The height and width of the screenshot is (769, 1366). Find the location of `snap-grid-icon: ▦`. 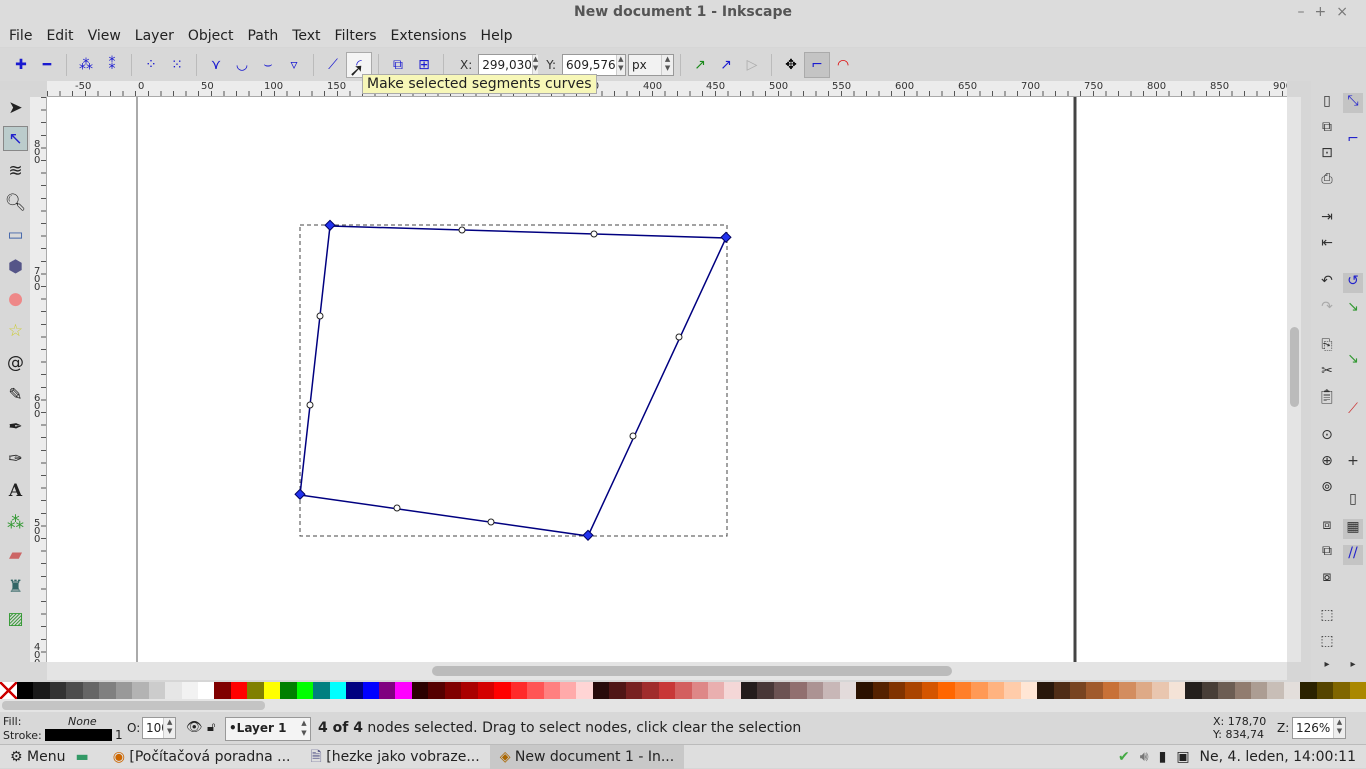

snap-grid-icon: ▦ is located at coordinates (1353, 529).